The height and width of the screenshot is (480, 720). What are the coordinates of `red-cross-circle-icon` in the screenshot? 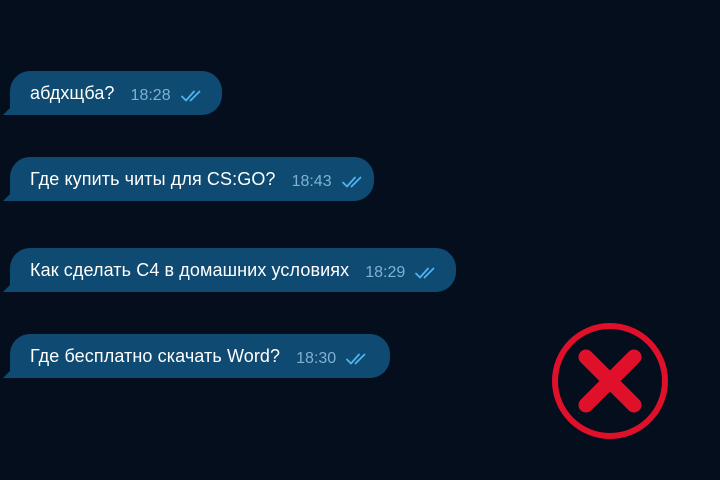 It's located at (610, 381).